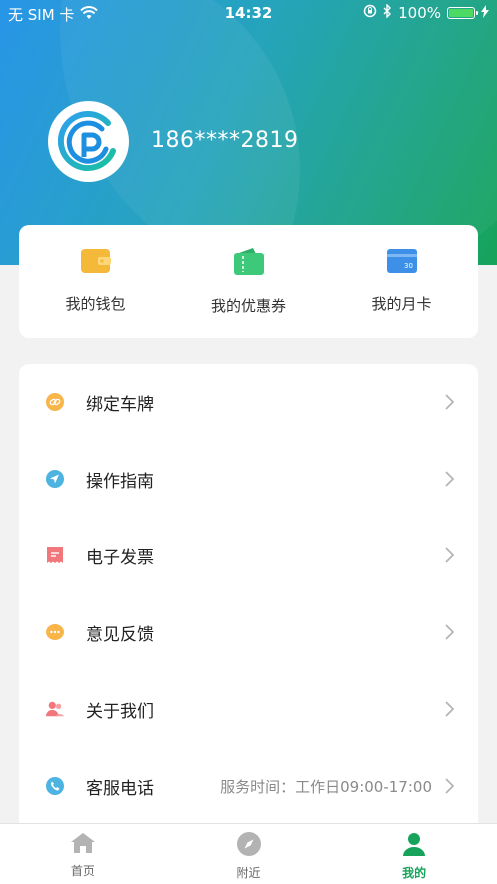  I want to click on home-icon, so click(83, 845).